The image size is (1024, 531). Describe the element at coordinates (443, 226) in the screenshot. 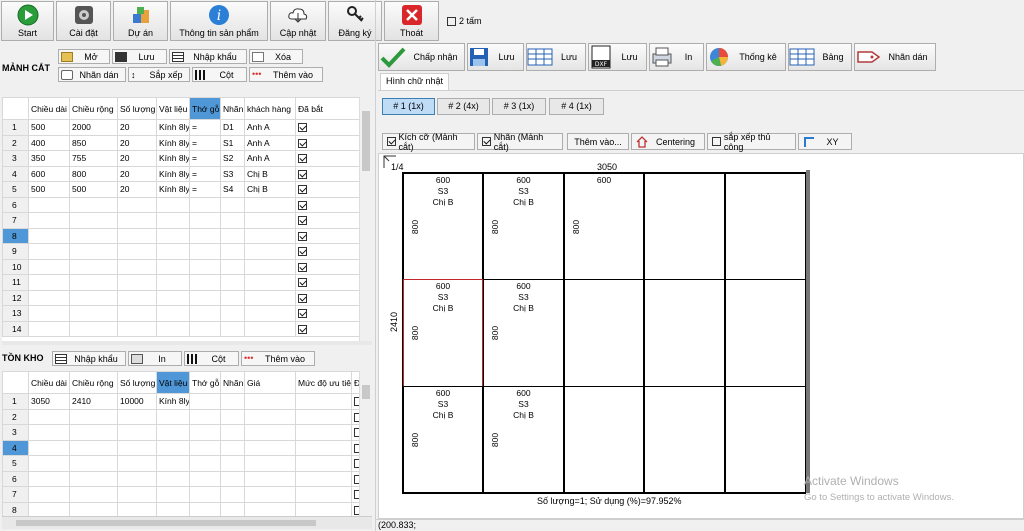

I see `piece-r1c1: 600 S3 Chị B 800` at that location.